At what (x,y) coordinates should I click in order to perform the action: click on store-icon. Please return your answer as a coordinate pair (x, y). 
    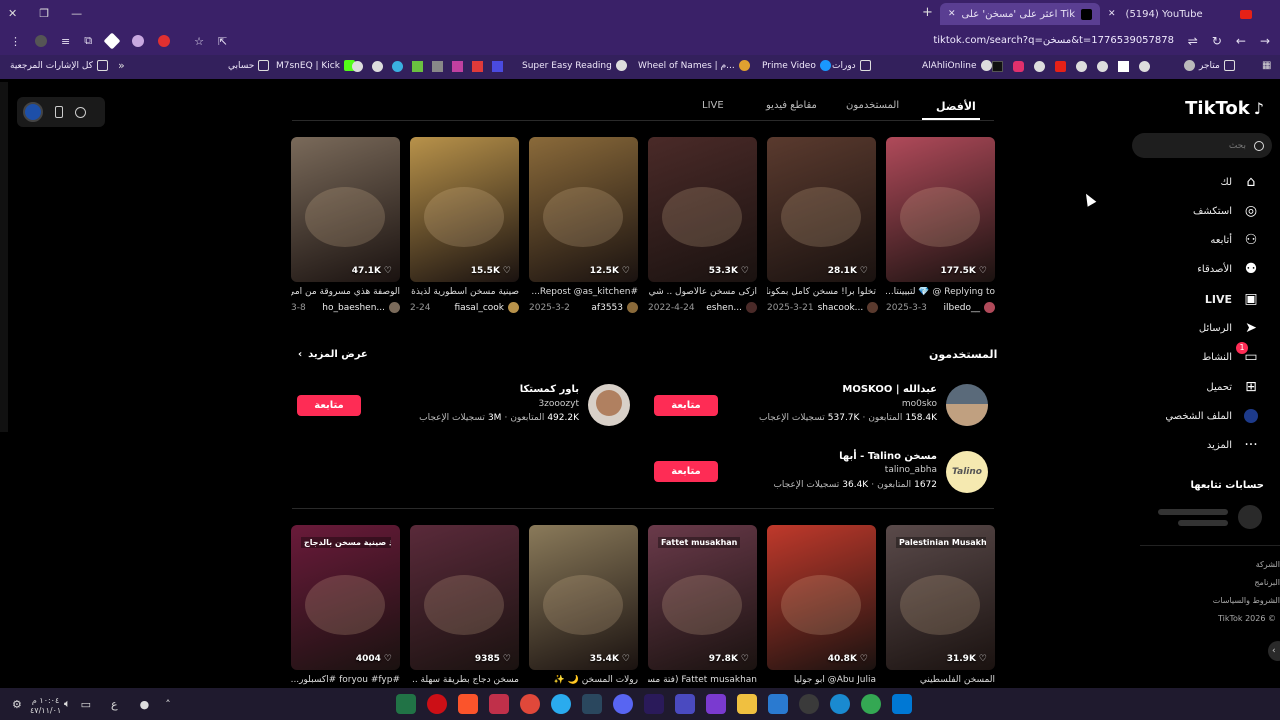
    Looking at the image, I should click on (778, 704).